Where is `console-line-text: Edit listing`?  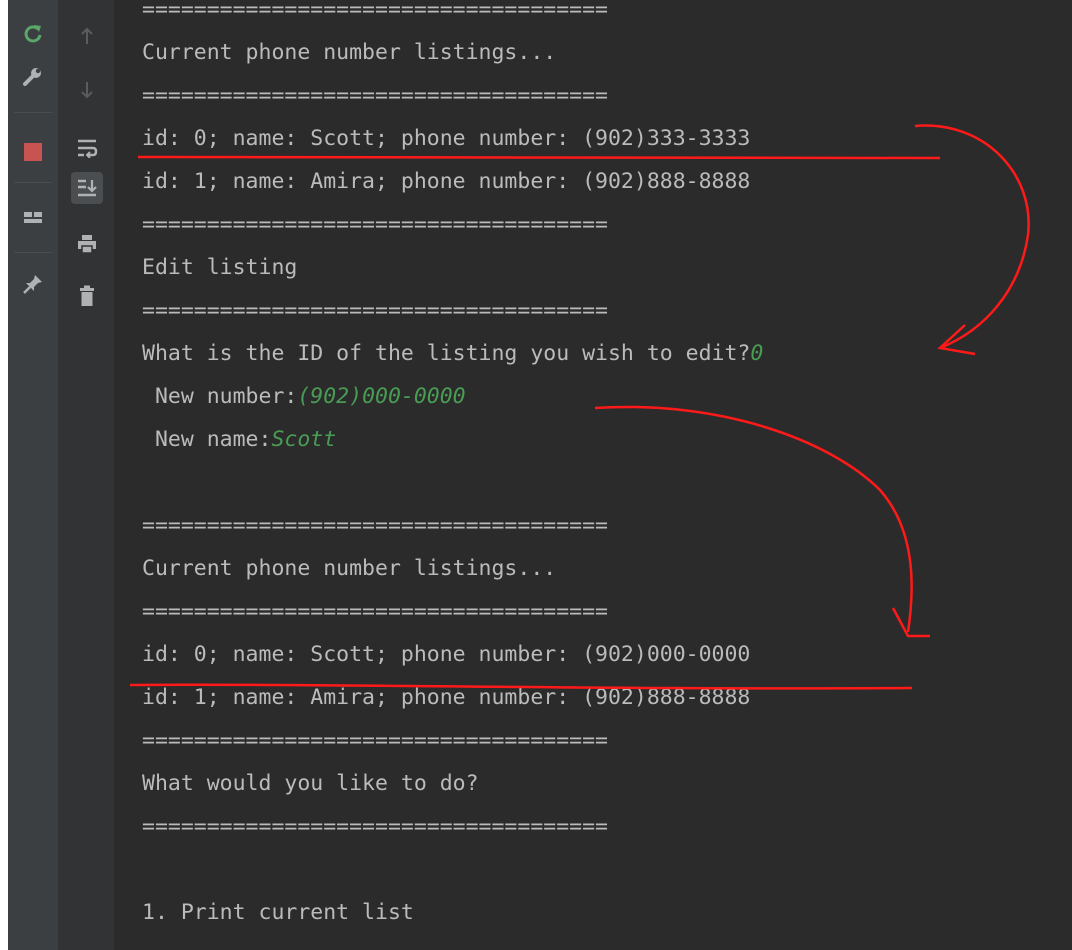 console-line-text: Edit listing is located at coordinates (220, 267).